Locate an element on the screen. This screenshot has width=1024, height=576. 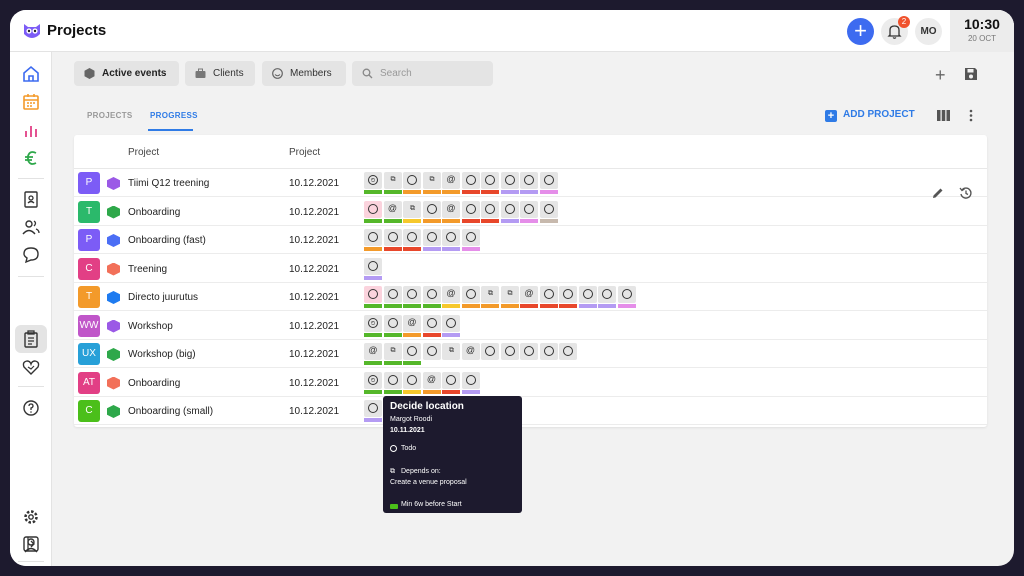
contact-card-icon is located at coordinates (31, 199).